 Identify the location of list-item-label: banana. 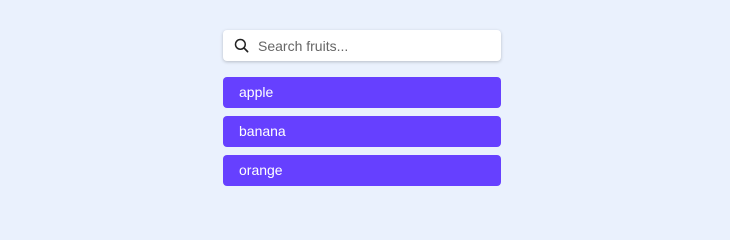
(262, 131).